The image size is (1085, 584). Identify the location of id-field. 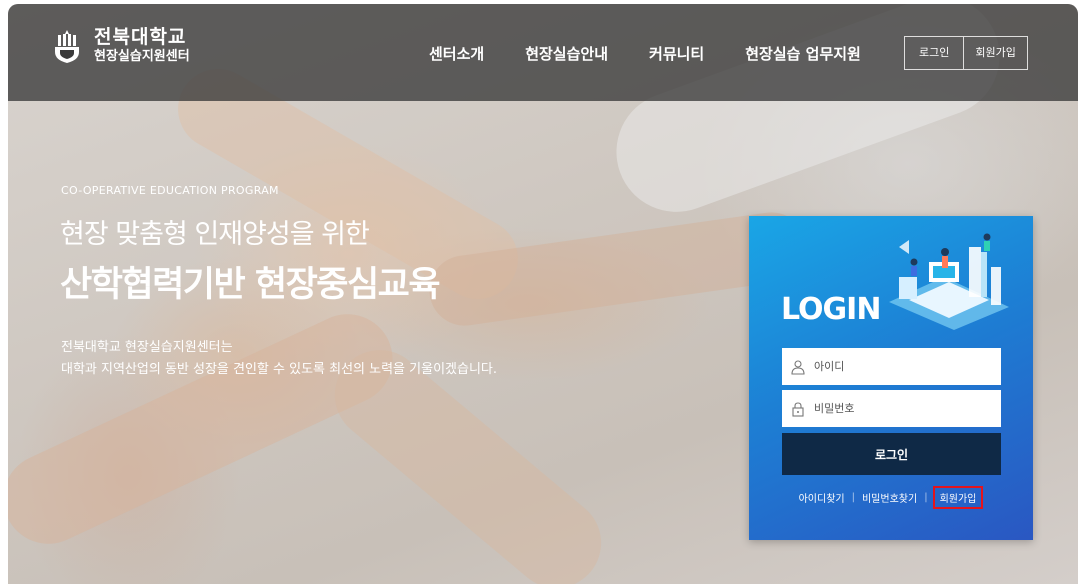
(891, 366).